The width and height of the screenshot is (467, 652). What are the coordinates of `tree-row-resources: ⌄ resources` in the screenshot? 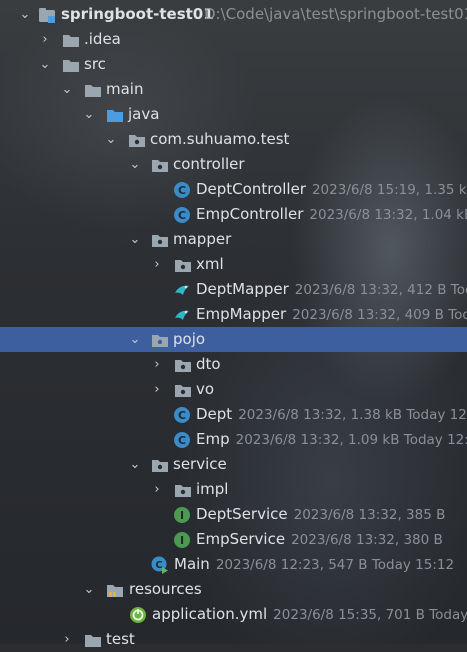 It's located at (233, 589).